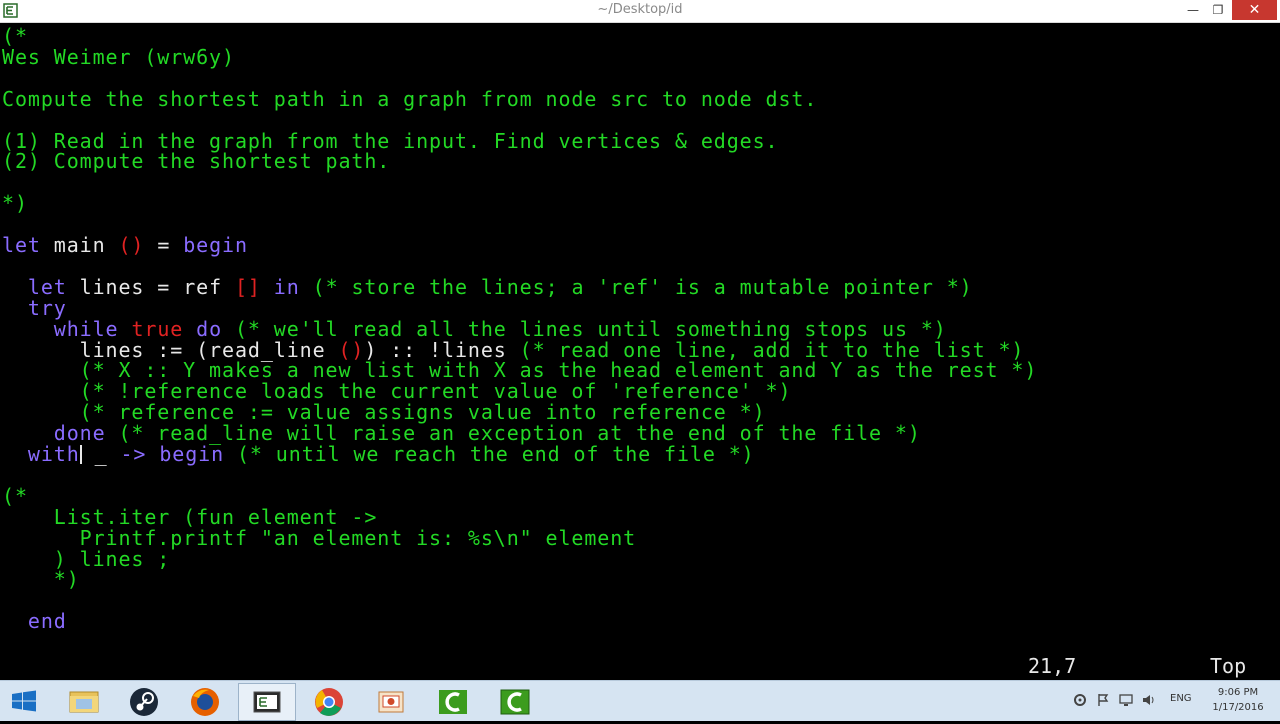  I want to click on chrome-icon, so click(329, 702).